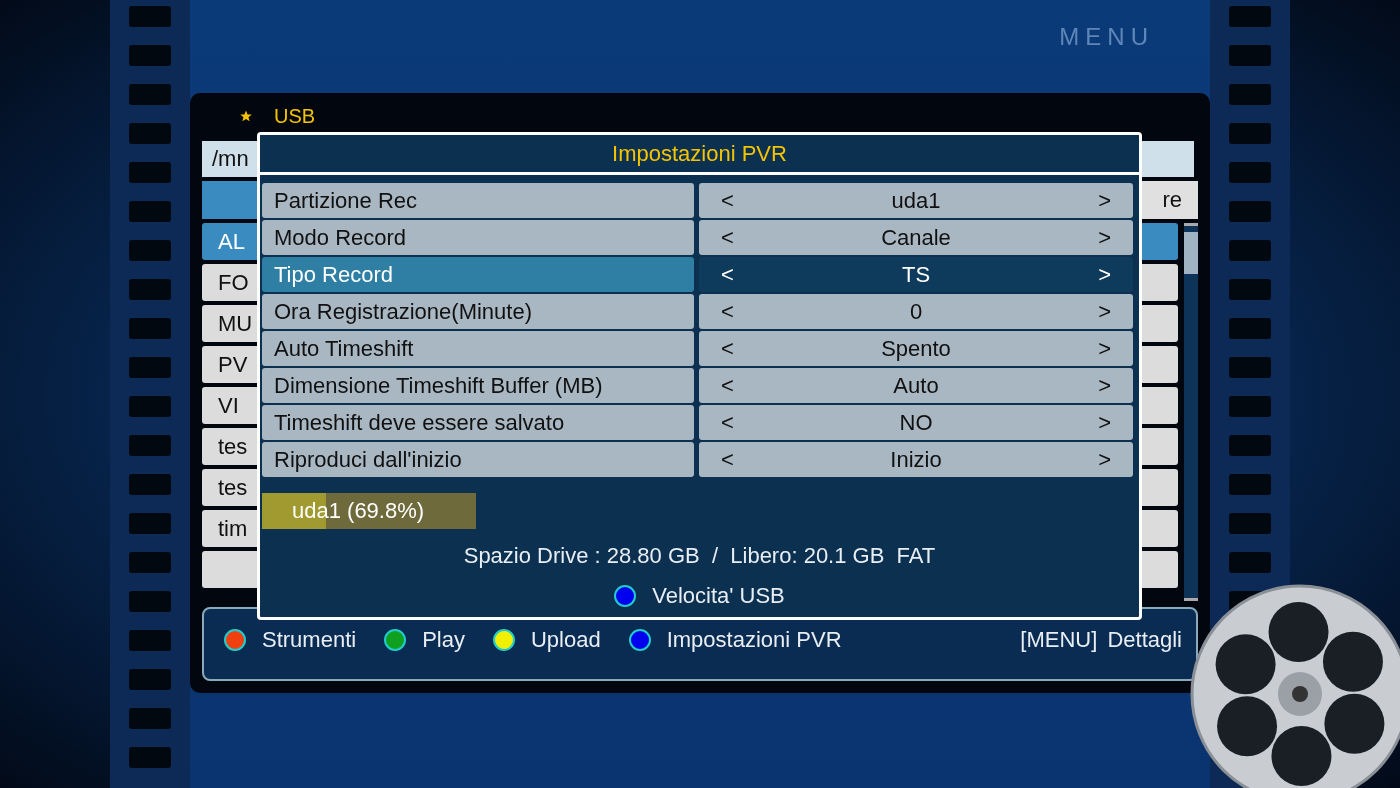  What do you see at coordinates (443, 640) in the screenshot?
I see `key-label: Play` at bounding box center [443, 640].